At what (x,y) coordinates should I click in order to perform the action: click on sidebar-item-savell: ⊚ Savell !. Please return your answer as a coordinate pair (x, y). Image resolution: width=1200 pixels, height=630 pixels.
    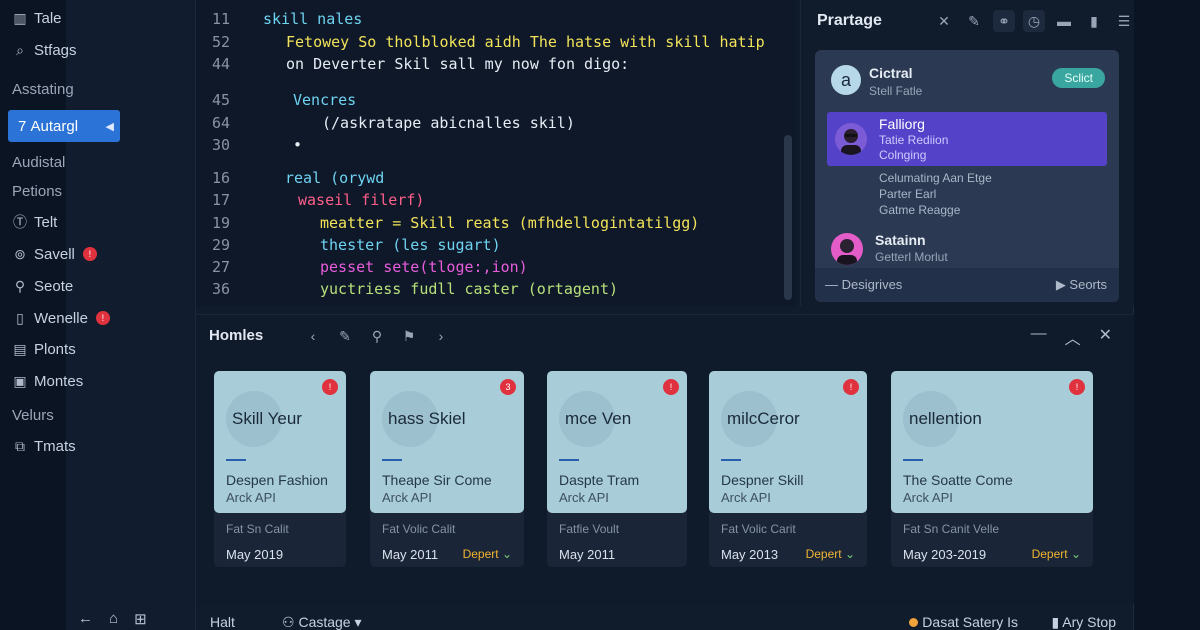
    Looking at the image, I should click on (68, 254).